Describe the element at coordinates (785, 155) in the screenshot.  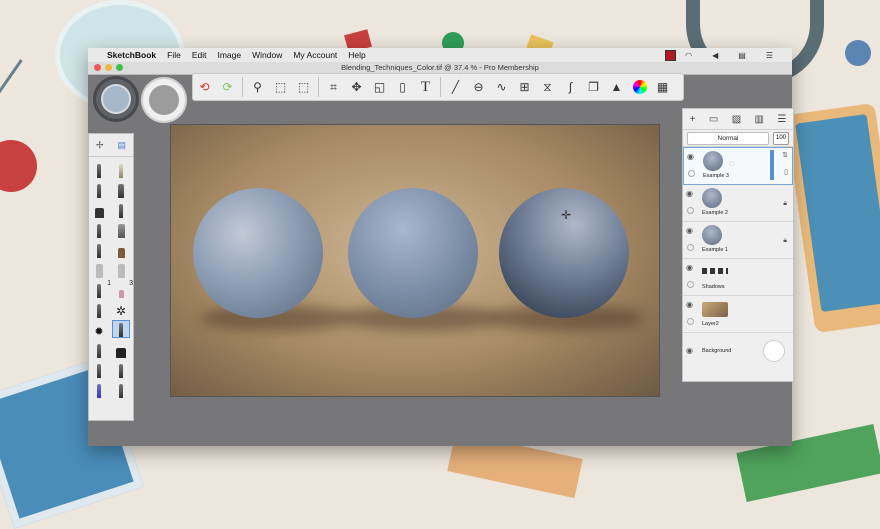
I see `layer-move-icon: ⇅` at that location.